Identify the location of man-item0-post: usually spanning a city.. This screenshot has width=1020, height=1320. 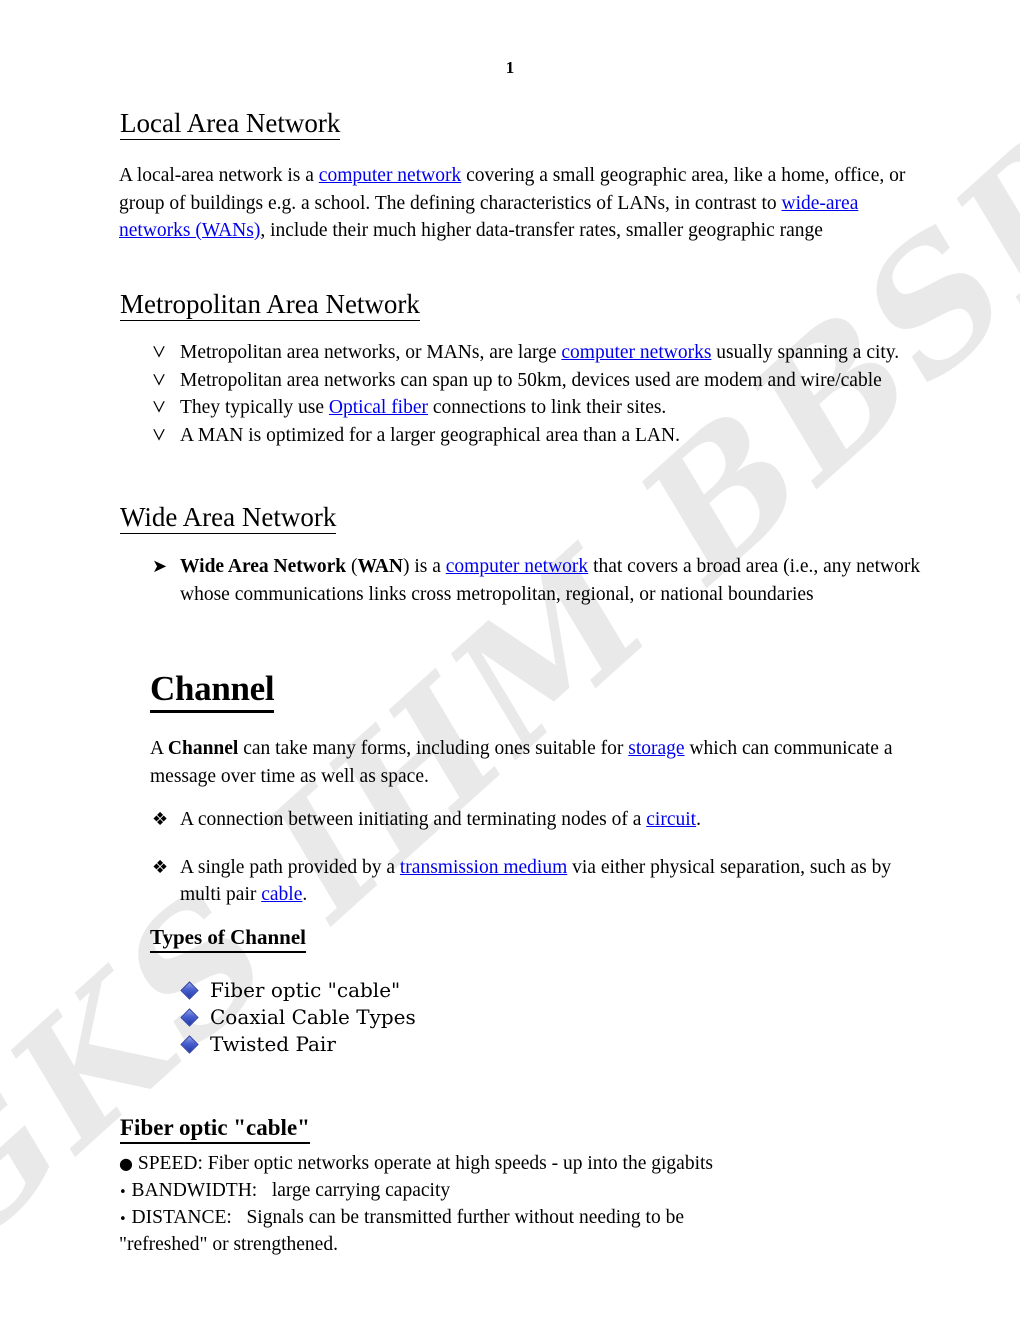
(805, 352).